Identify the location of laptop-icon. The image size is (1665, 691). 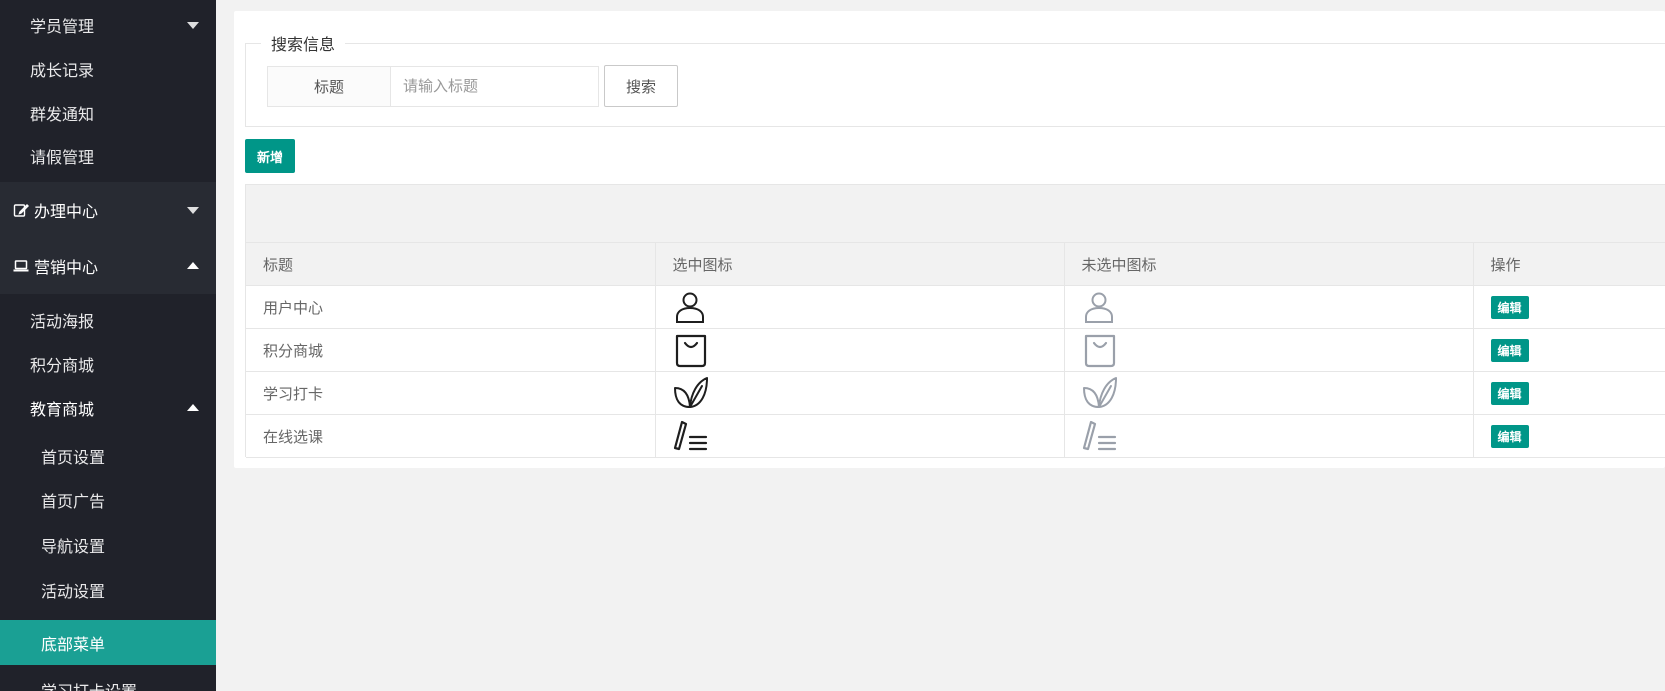
(21, 266).